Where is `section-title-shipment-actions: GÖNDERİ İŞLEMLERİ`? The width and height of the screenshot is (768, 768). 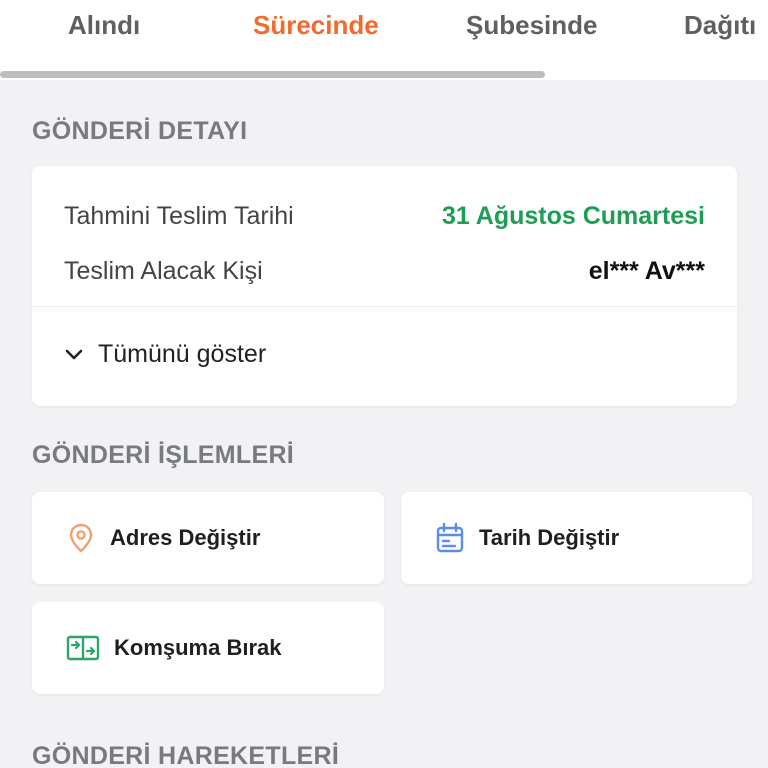
section-title-shipment-actions: GÖNDERİ İŞLEMLERİ is located at coordinates (163, 455).